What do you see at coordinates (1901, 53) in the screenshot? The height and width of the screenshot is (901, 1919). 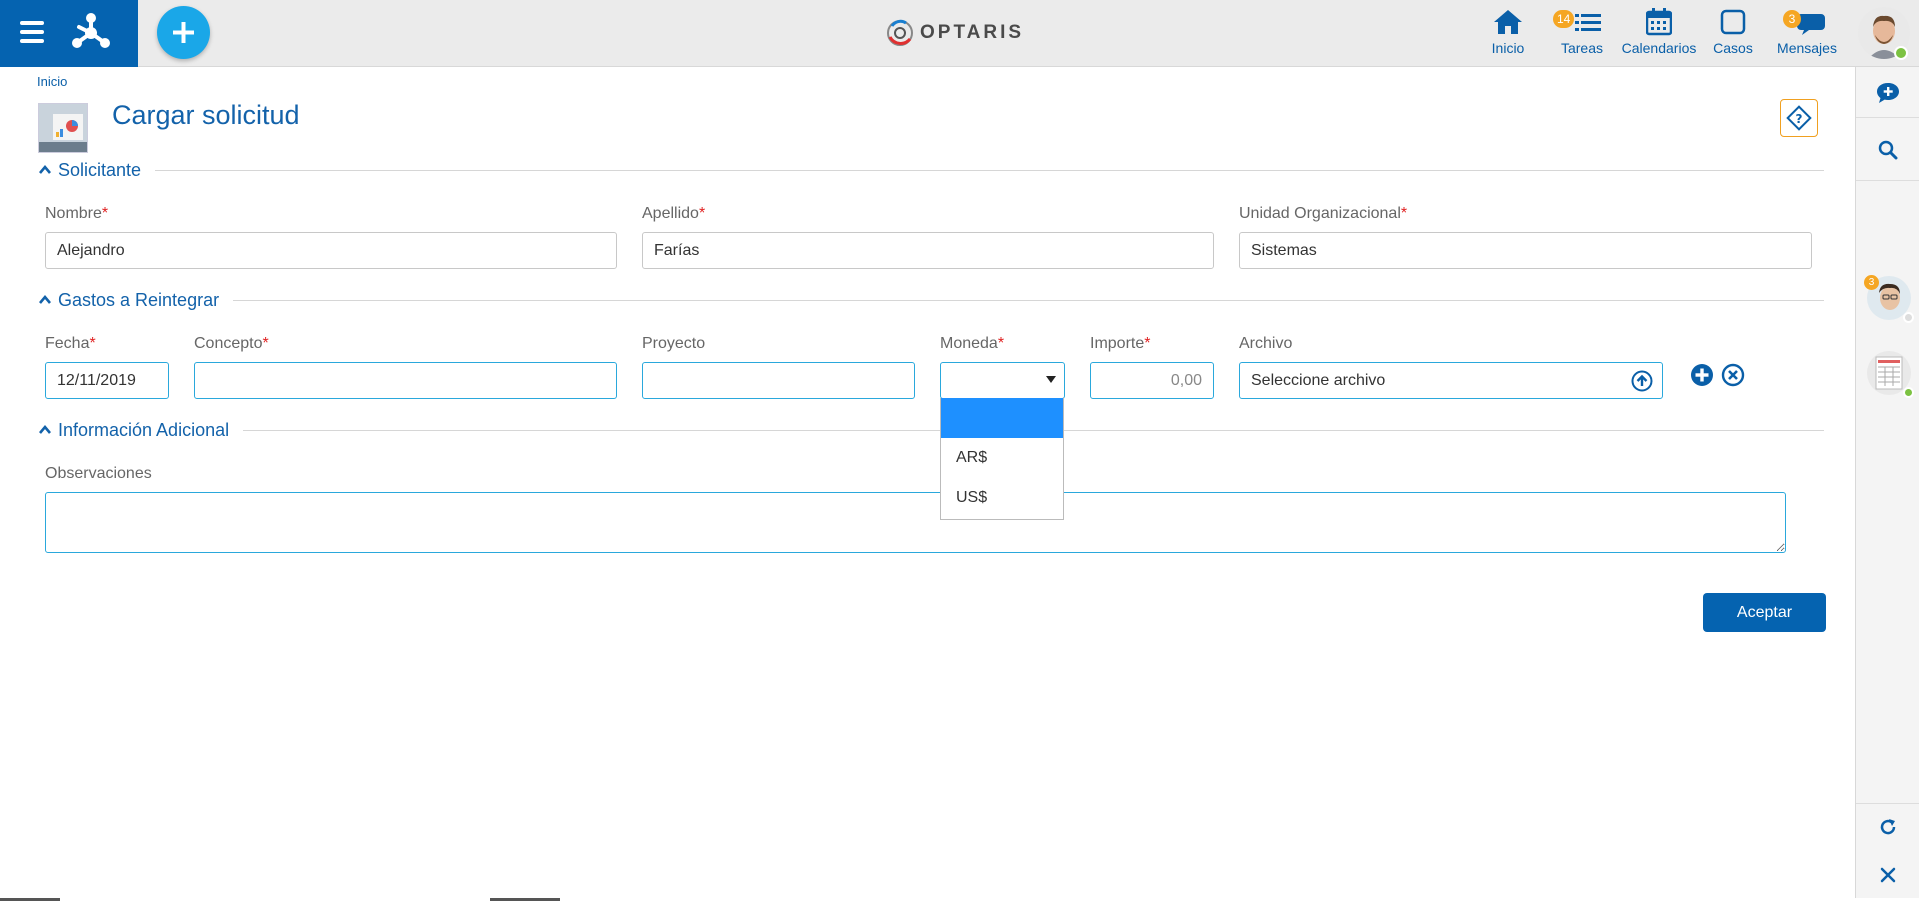 I see `online-status-dot` at bounding box center [1901, 53].